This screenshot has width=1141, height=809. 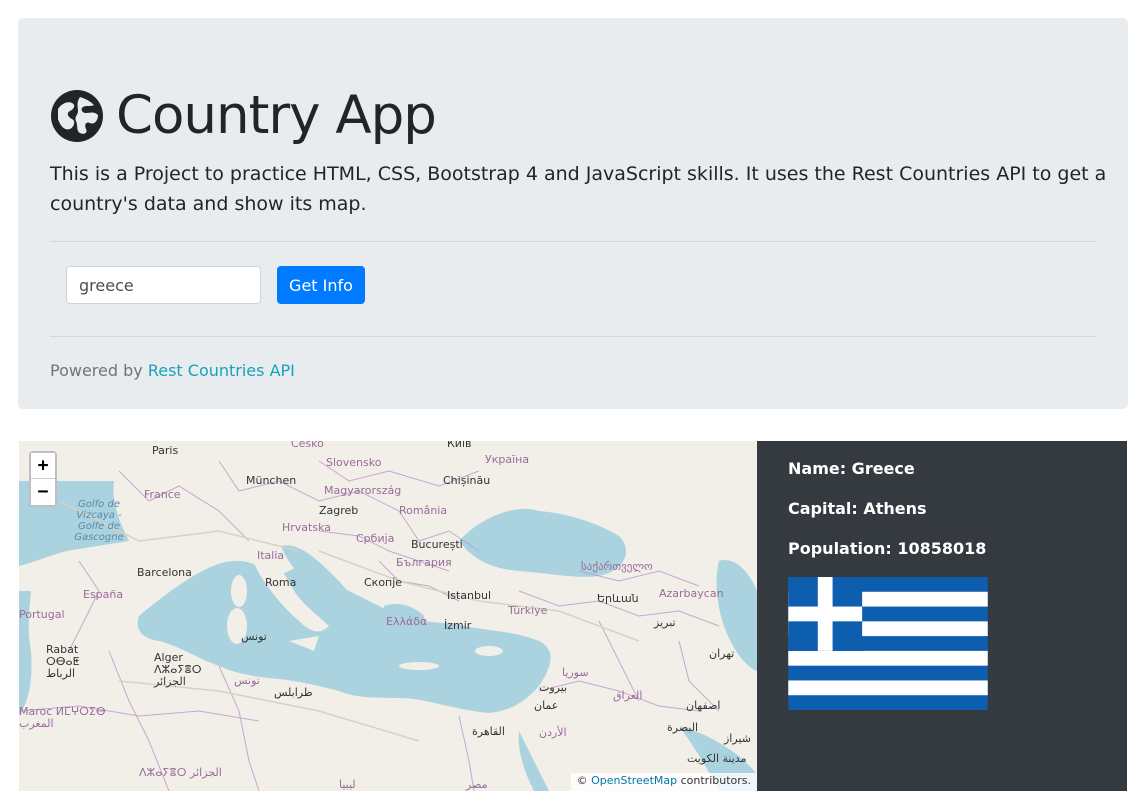 What do you see at coordinates (628, 695) in the screenshot?
I see `map-label: العراق` at bounding box center [628, 695].